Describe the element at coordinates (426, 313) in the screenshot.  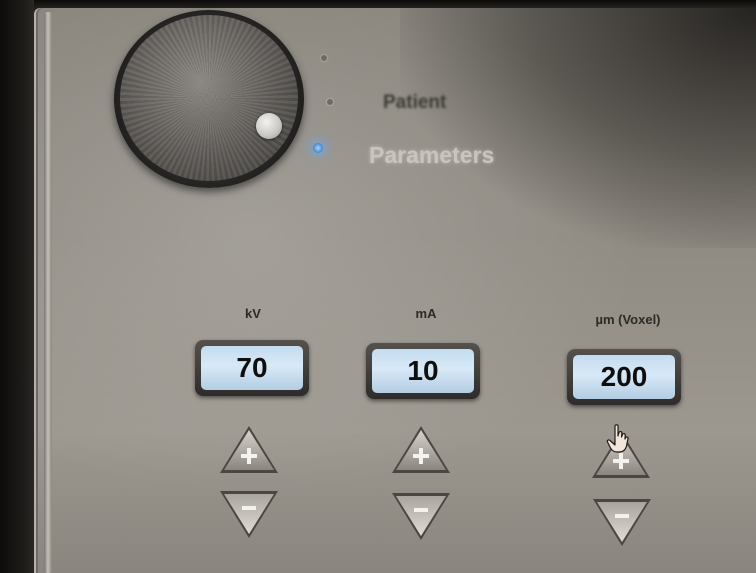
I see `ma-label: mA` at that location.